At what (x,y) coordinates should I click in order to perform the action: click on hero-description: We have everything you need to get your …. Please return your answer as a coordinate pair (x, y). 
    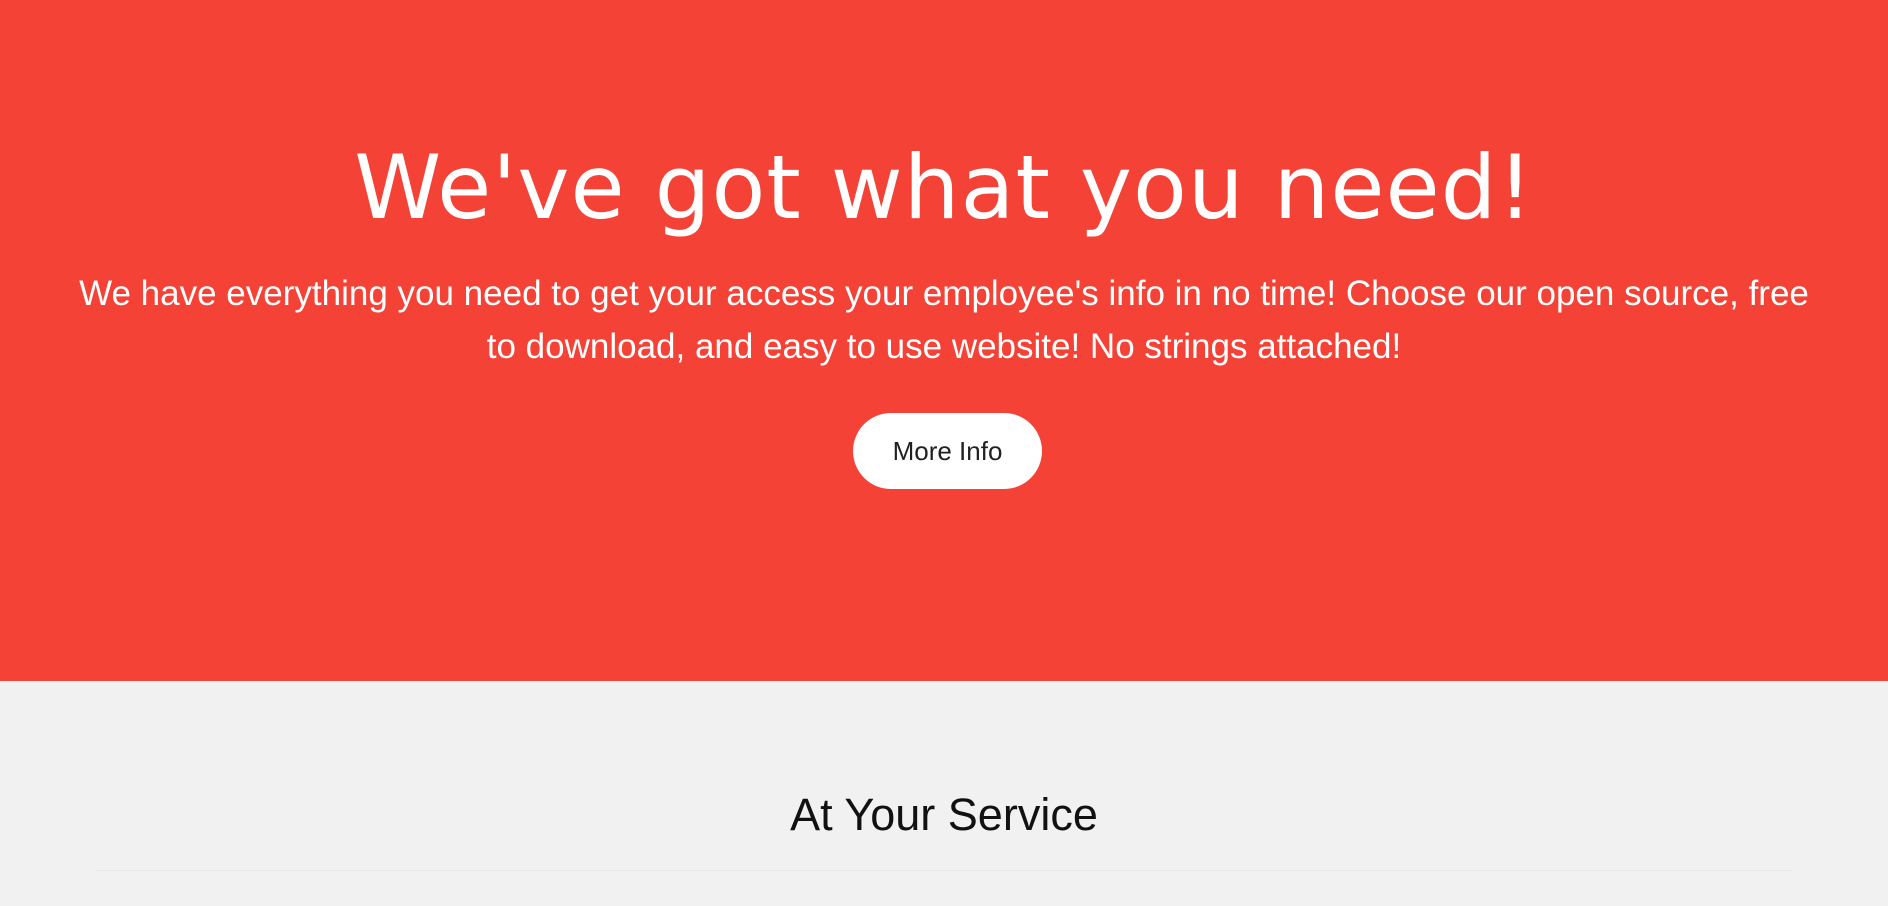
    Looking at the image, I should click on (944, 320).